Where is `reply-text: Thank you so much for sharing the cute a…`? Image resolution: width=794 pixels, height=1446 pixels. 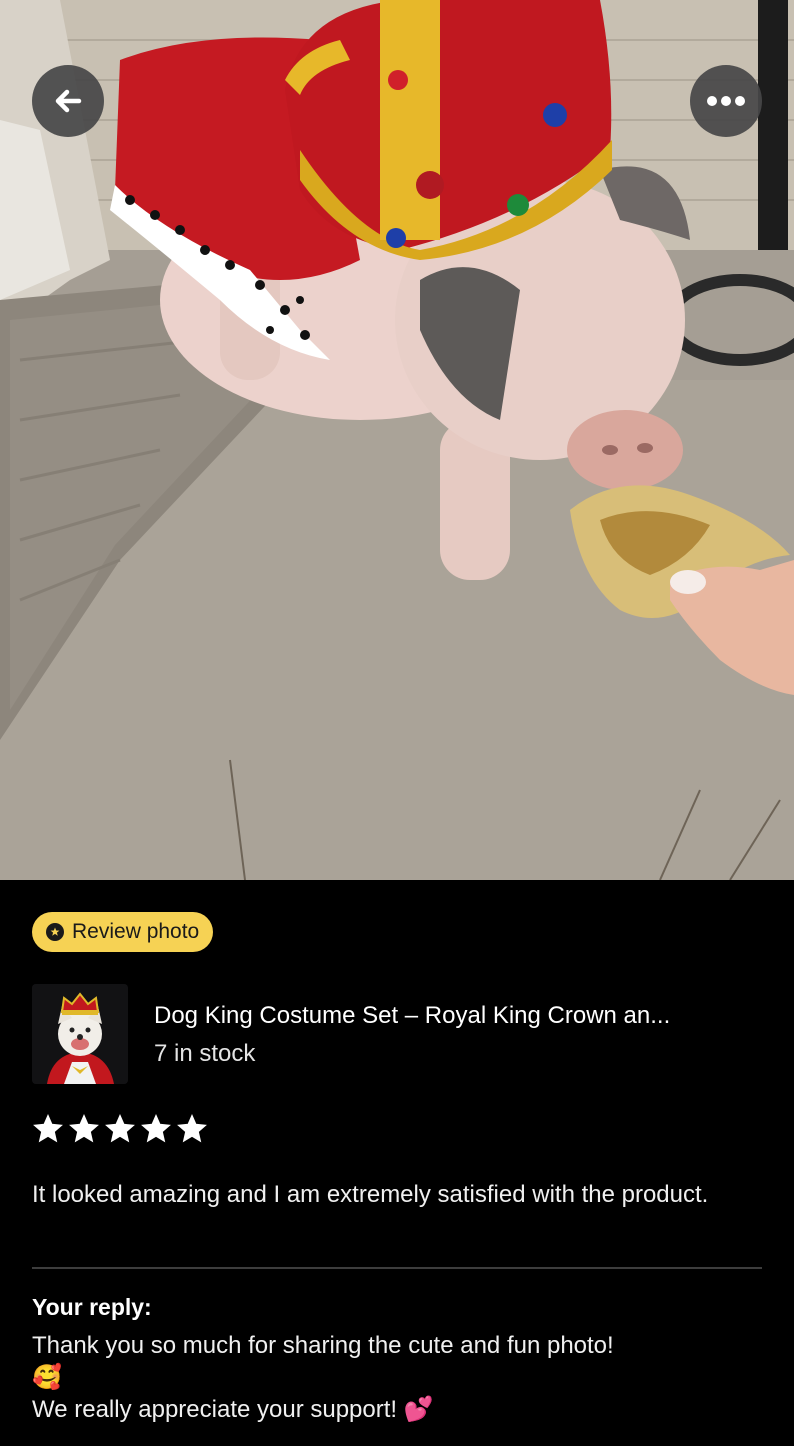 reply-text: Thank you so much for sharing the cute a… is located at coordinates (397, 1378).